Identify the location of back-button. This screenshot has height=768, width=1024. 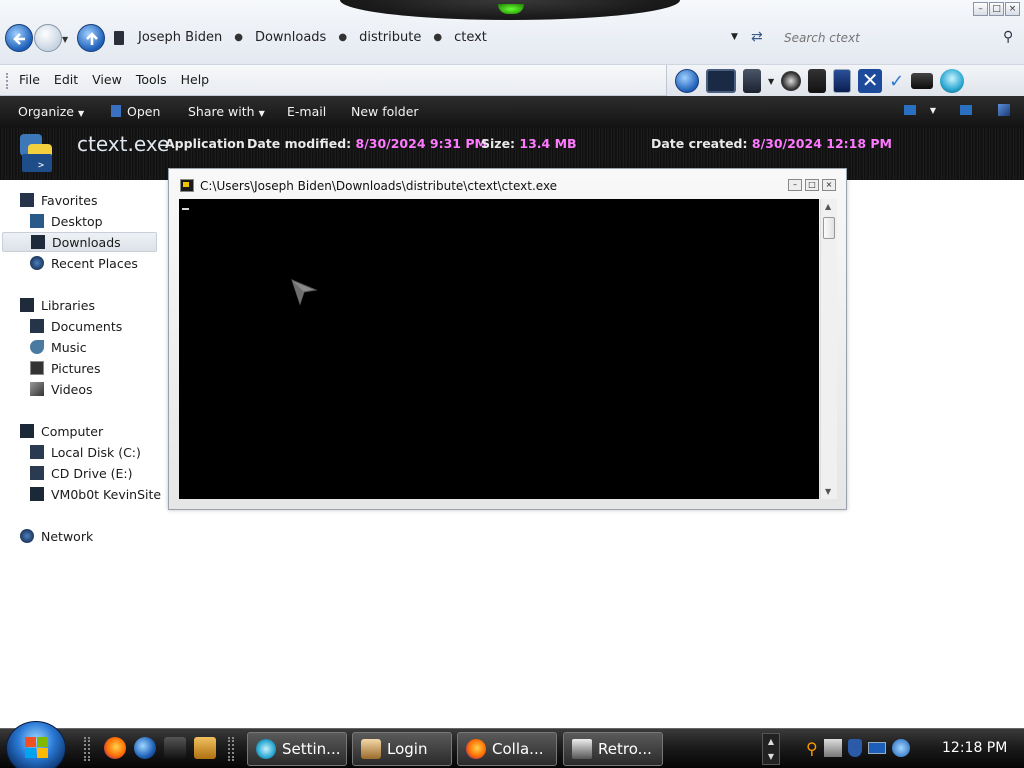
(19, 38).